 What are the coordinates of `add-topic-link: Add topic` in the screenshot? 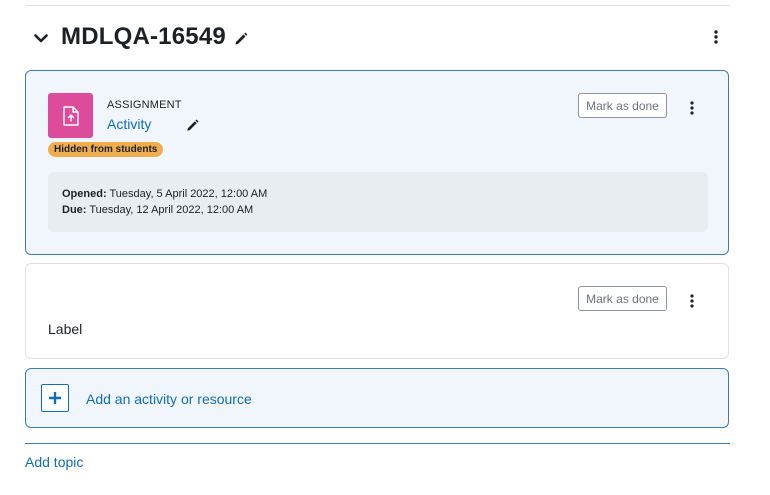 It's located at (54, 462).